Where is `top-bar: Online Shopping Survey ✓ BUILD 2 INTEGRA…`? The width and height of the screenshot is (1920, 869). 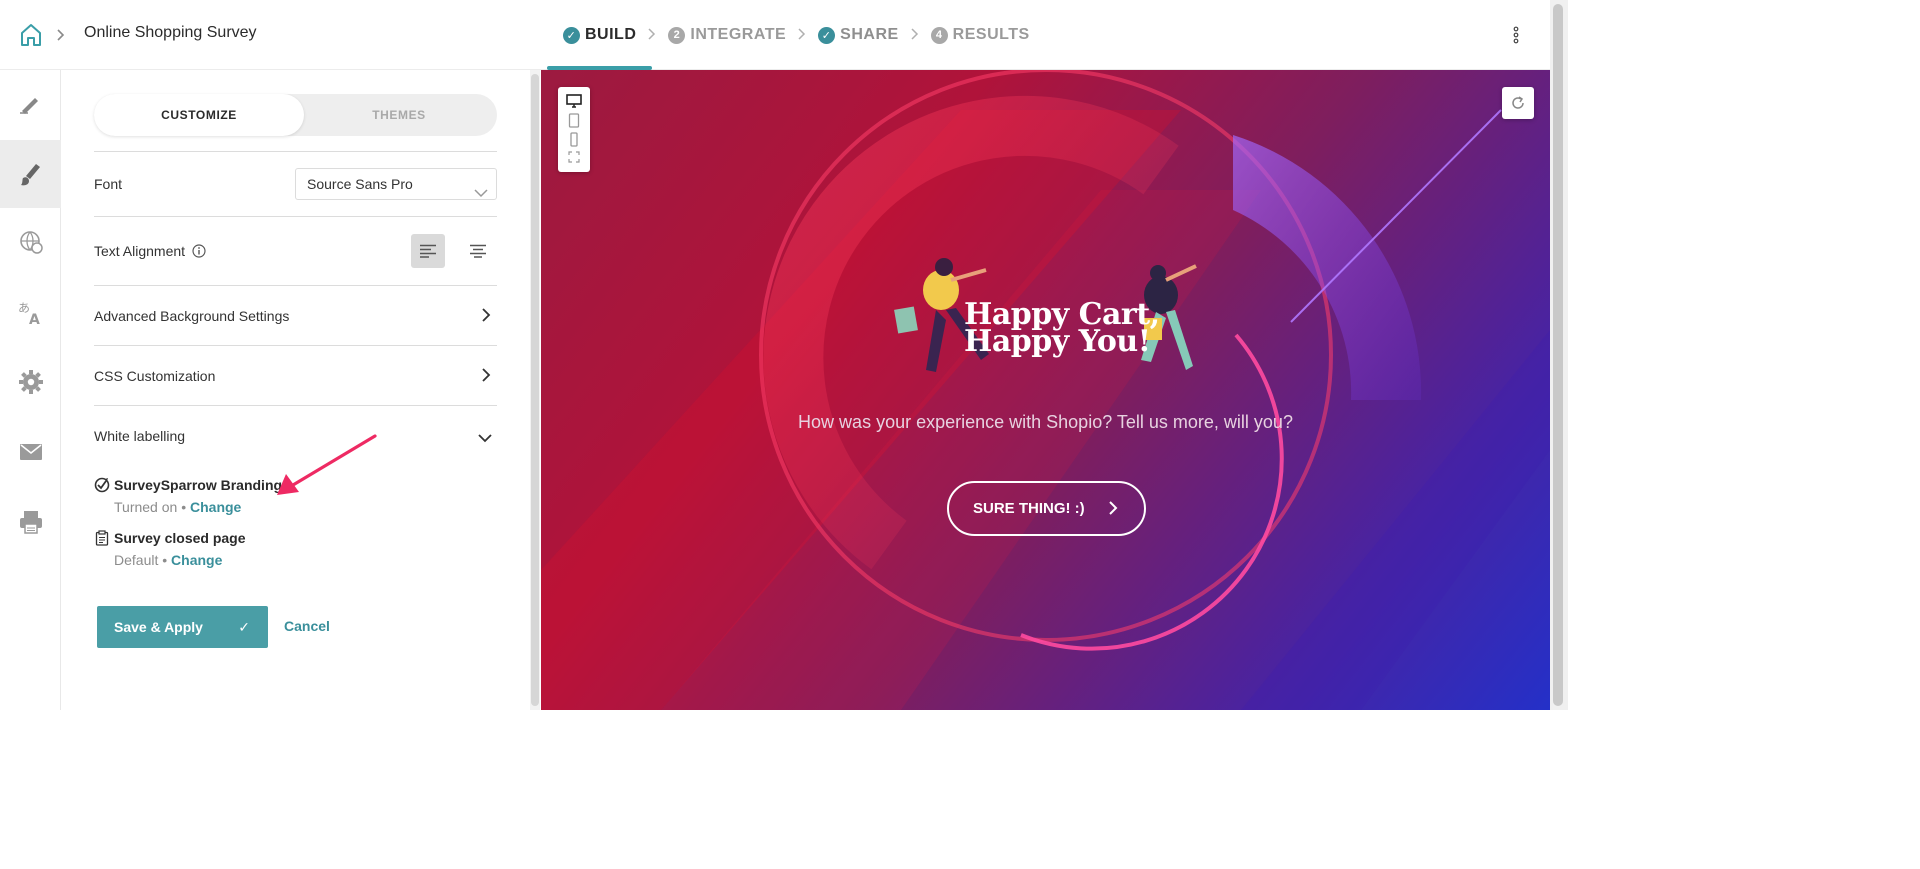 top-bar: Online Shopping Survey ✓ BUILD 2 INTEGRA… is located at coordinates (784, 35).